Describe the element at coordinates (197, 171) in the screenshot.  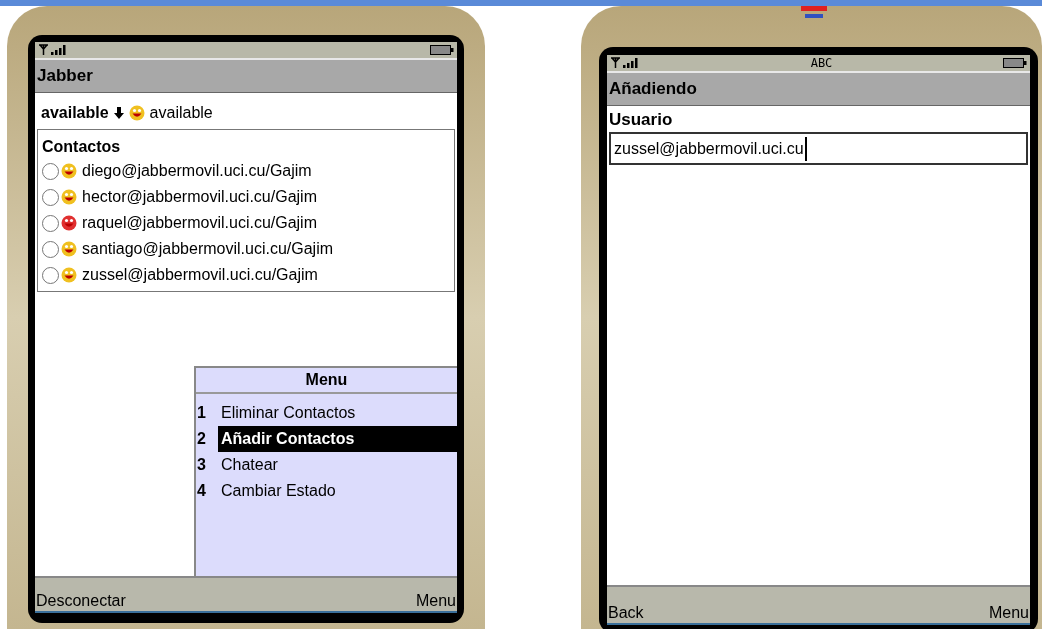
I see `contact-address: diego@jabbermovil.uci.cu/Gajim` at that location.